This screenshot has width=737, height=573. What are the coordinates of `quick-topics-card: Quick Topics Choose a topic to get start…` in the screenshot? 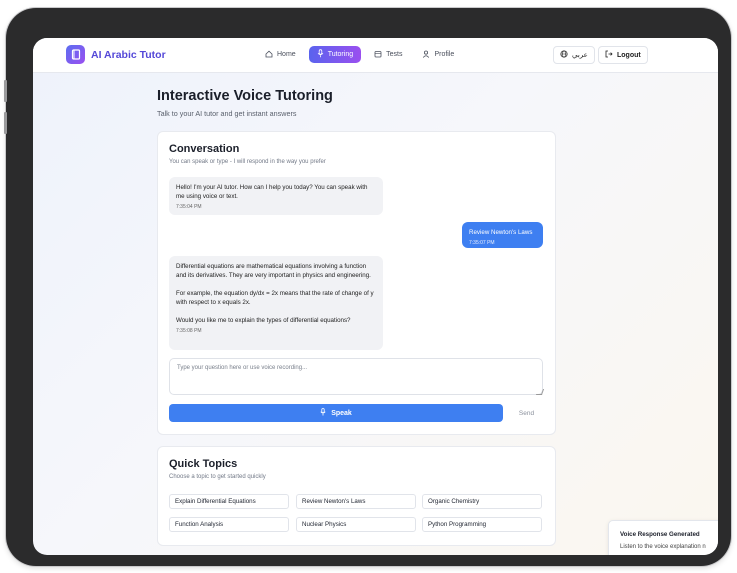 It's located at (356, 496).